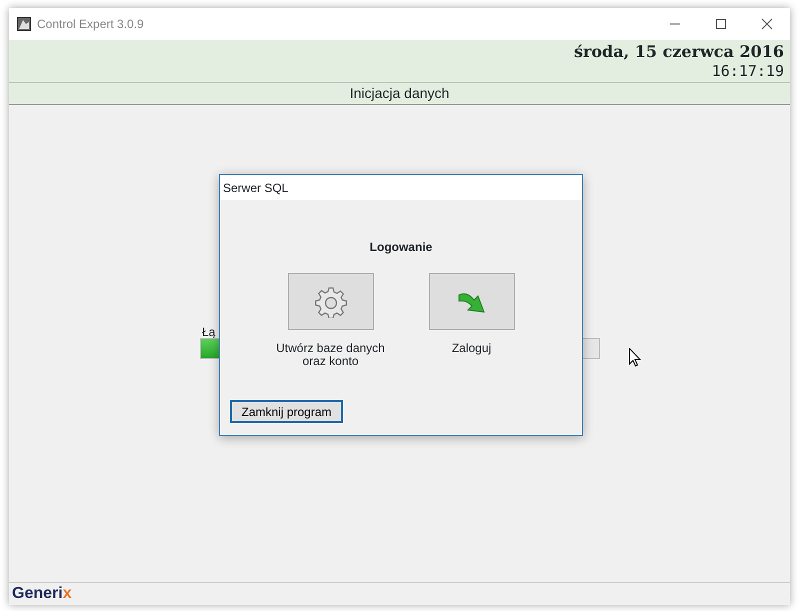 Image resolution: width=799 pixels, height=611 pixels. What do you see at coordinates (767, 24) in the screenshot?
I see `close-icon` at bounding box center [767, 24].